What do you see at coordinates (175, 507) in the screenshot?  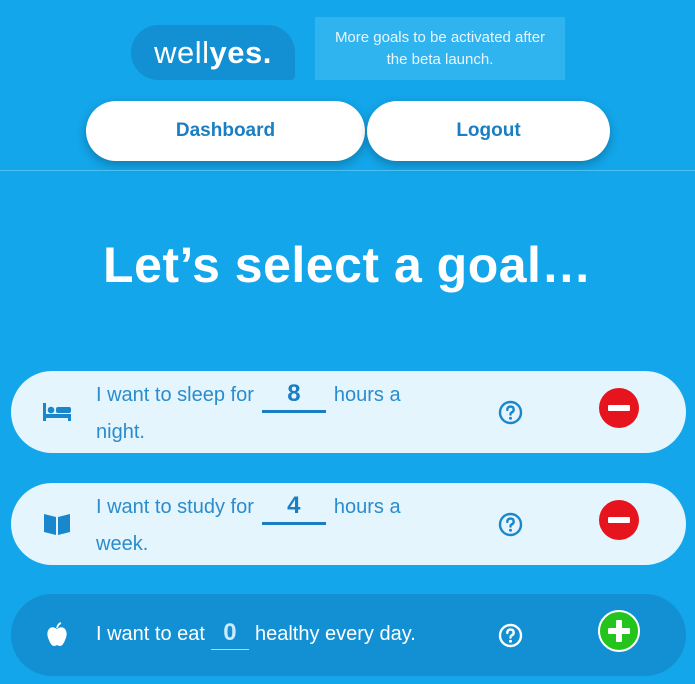 I see `goal-prefix: I want to study for` at bounding box center [175, 507].